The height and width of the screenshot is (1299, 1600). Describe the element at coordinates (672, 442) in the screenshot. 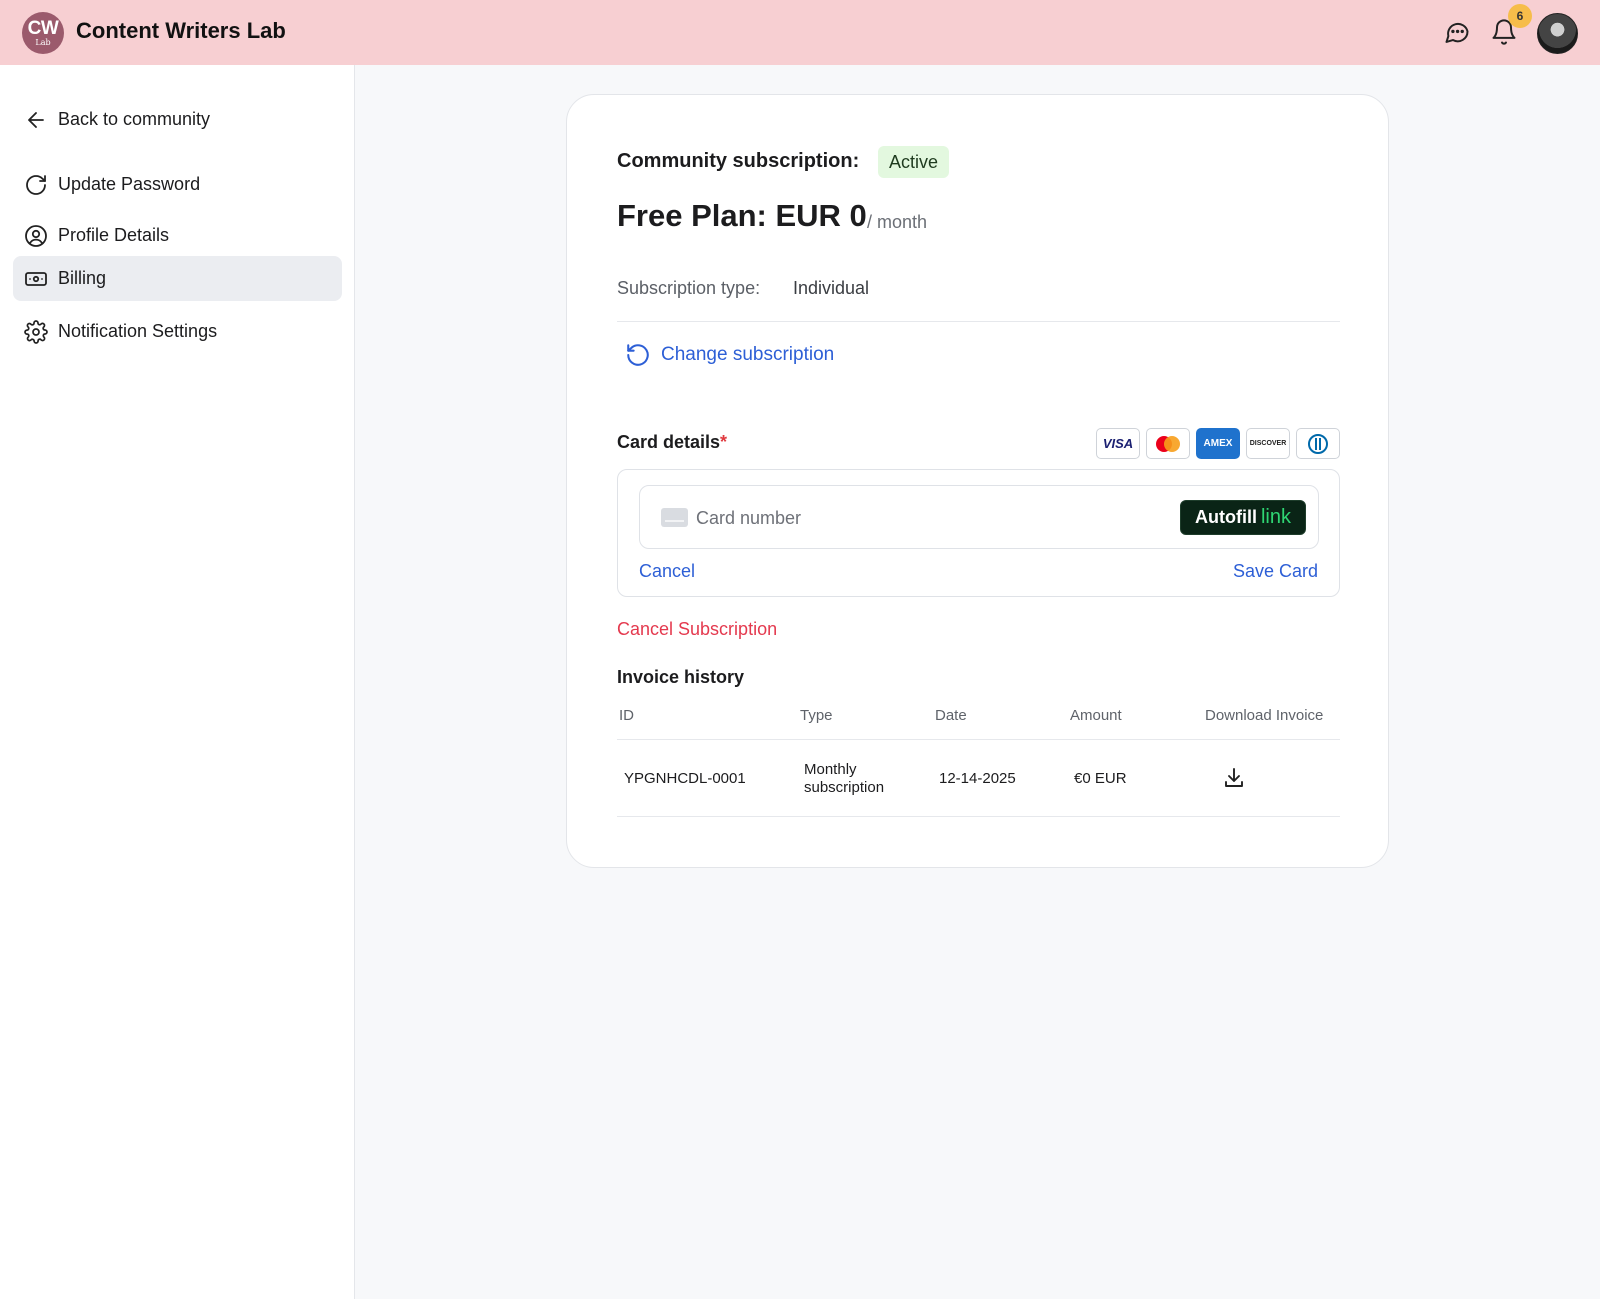

I see `card-details-label: Card details*` at that location.